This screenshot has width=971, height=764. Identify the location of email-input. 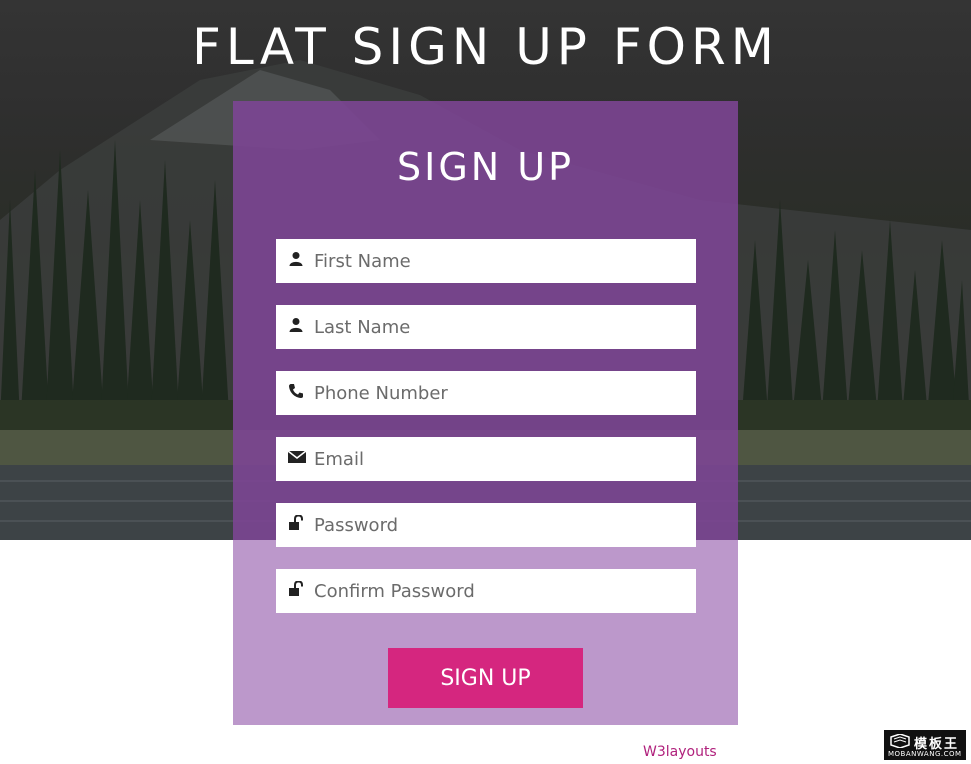
(499, 459).